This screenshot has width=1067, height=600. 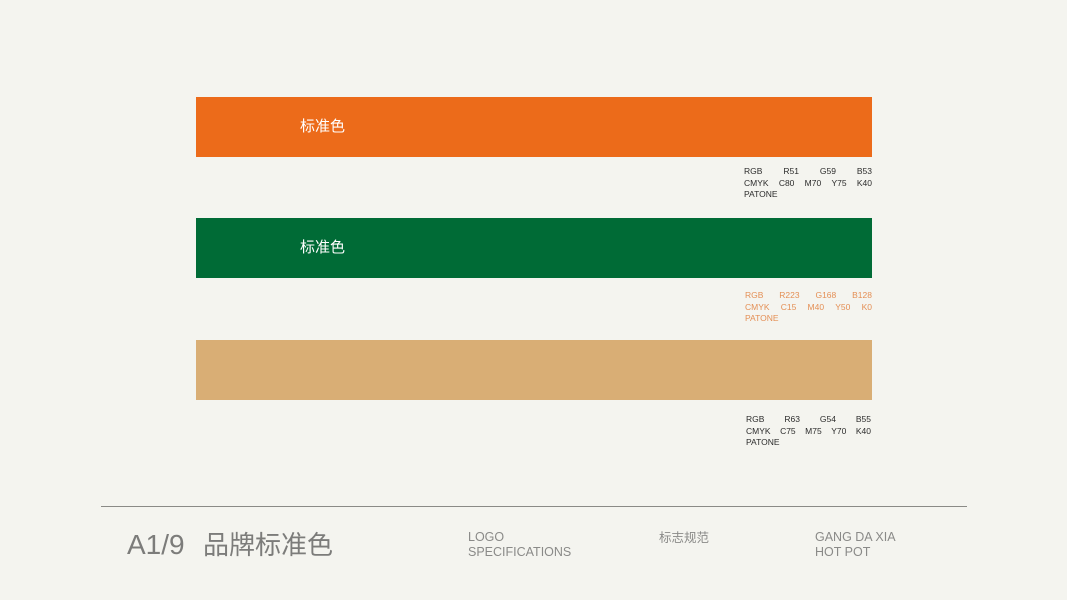 I want to click on cmyk-c: C75, so click(x=788, y=430).